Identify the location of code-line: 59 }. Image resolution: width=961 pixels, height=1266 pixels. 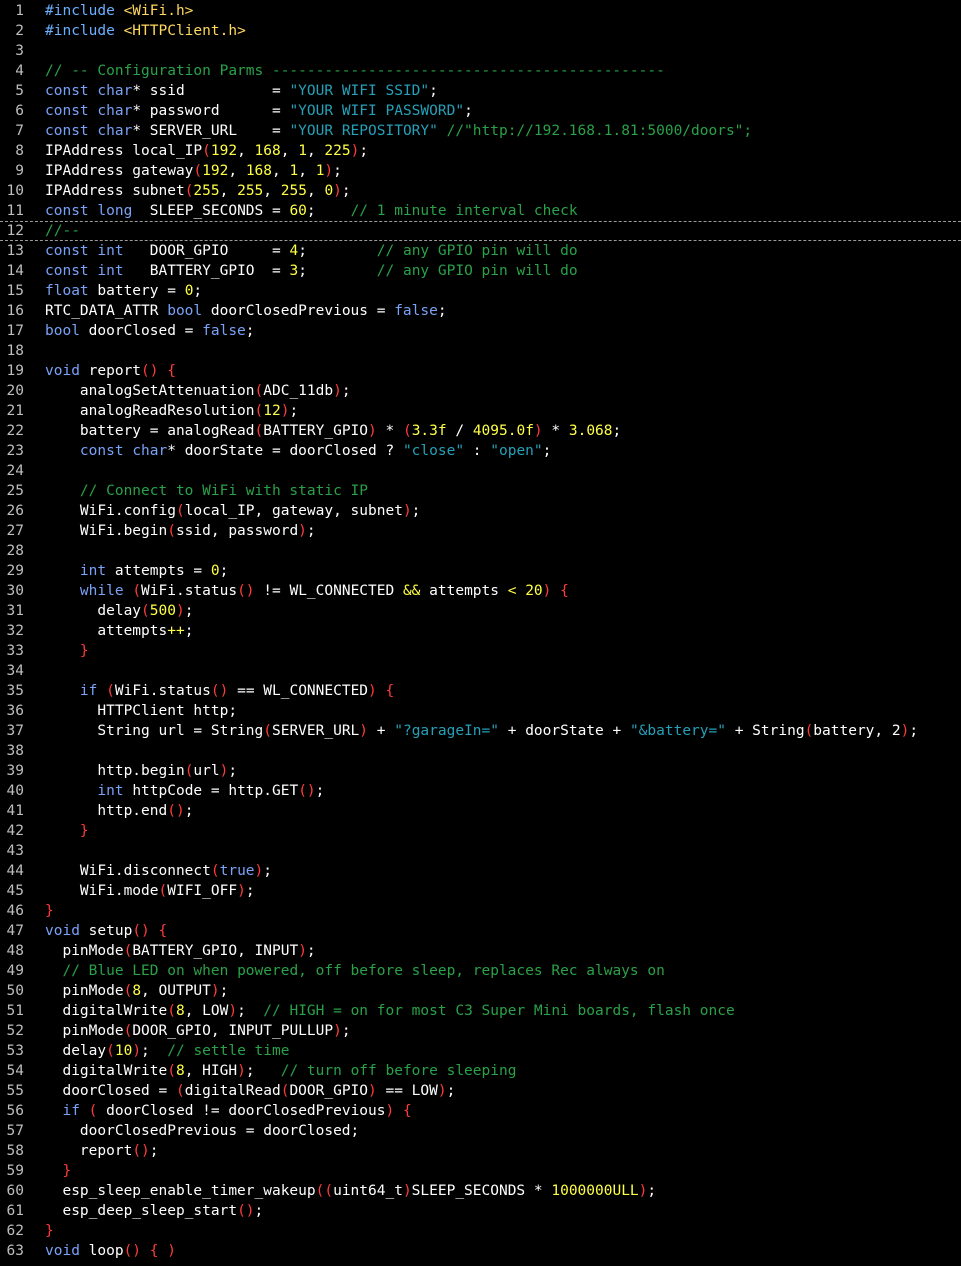
(480, 1171).